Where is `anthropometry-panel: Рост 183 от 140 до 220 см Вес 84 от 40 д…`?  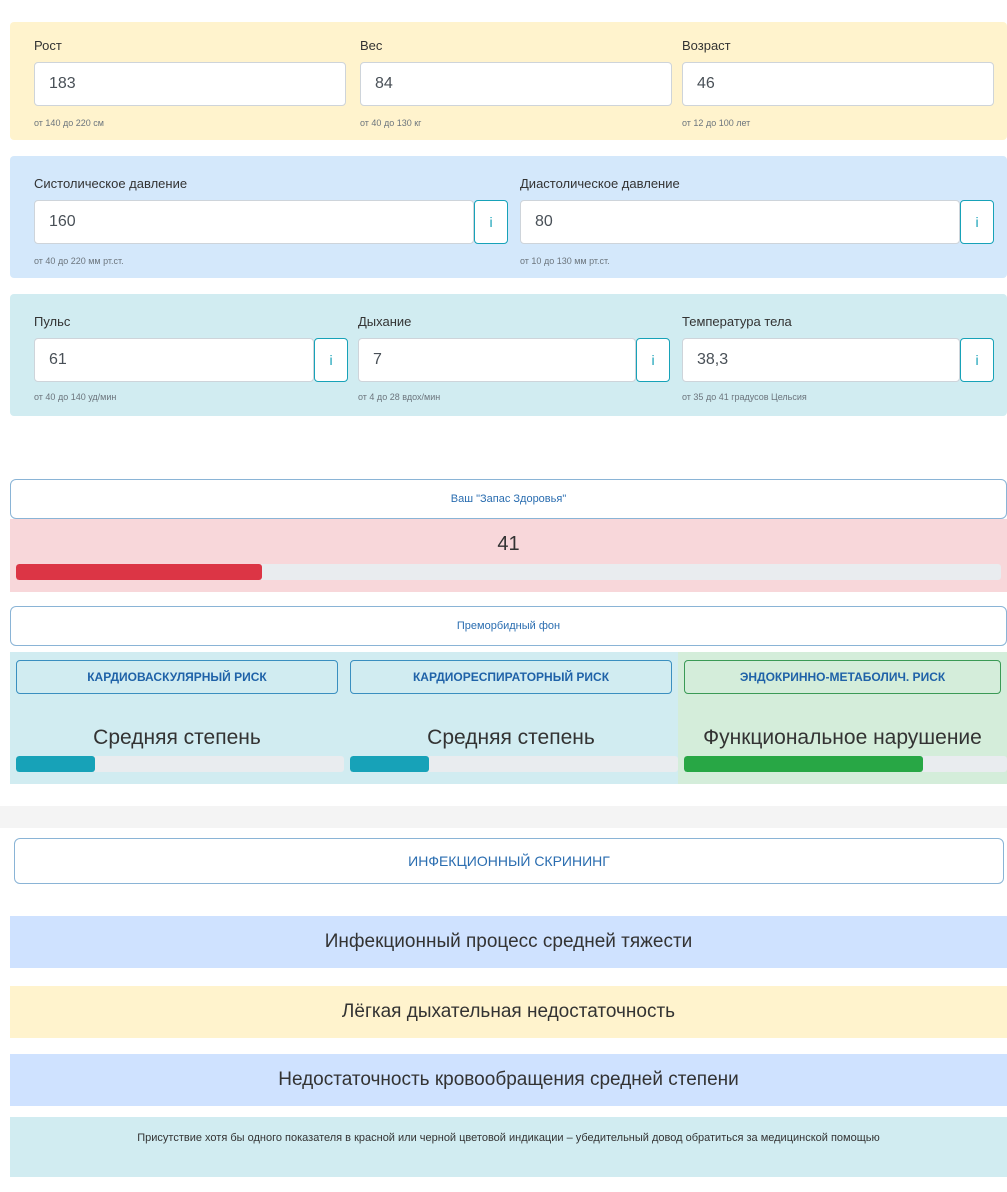
anthropometry-panel: Рост 183 от 140 до 220 см Вес 84 от 40 д… is located at coordinates (508, 81).